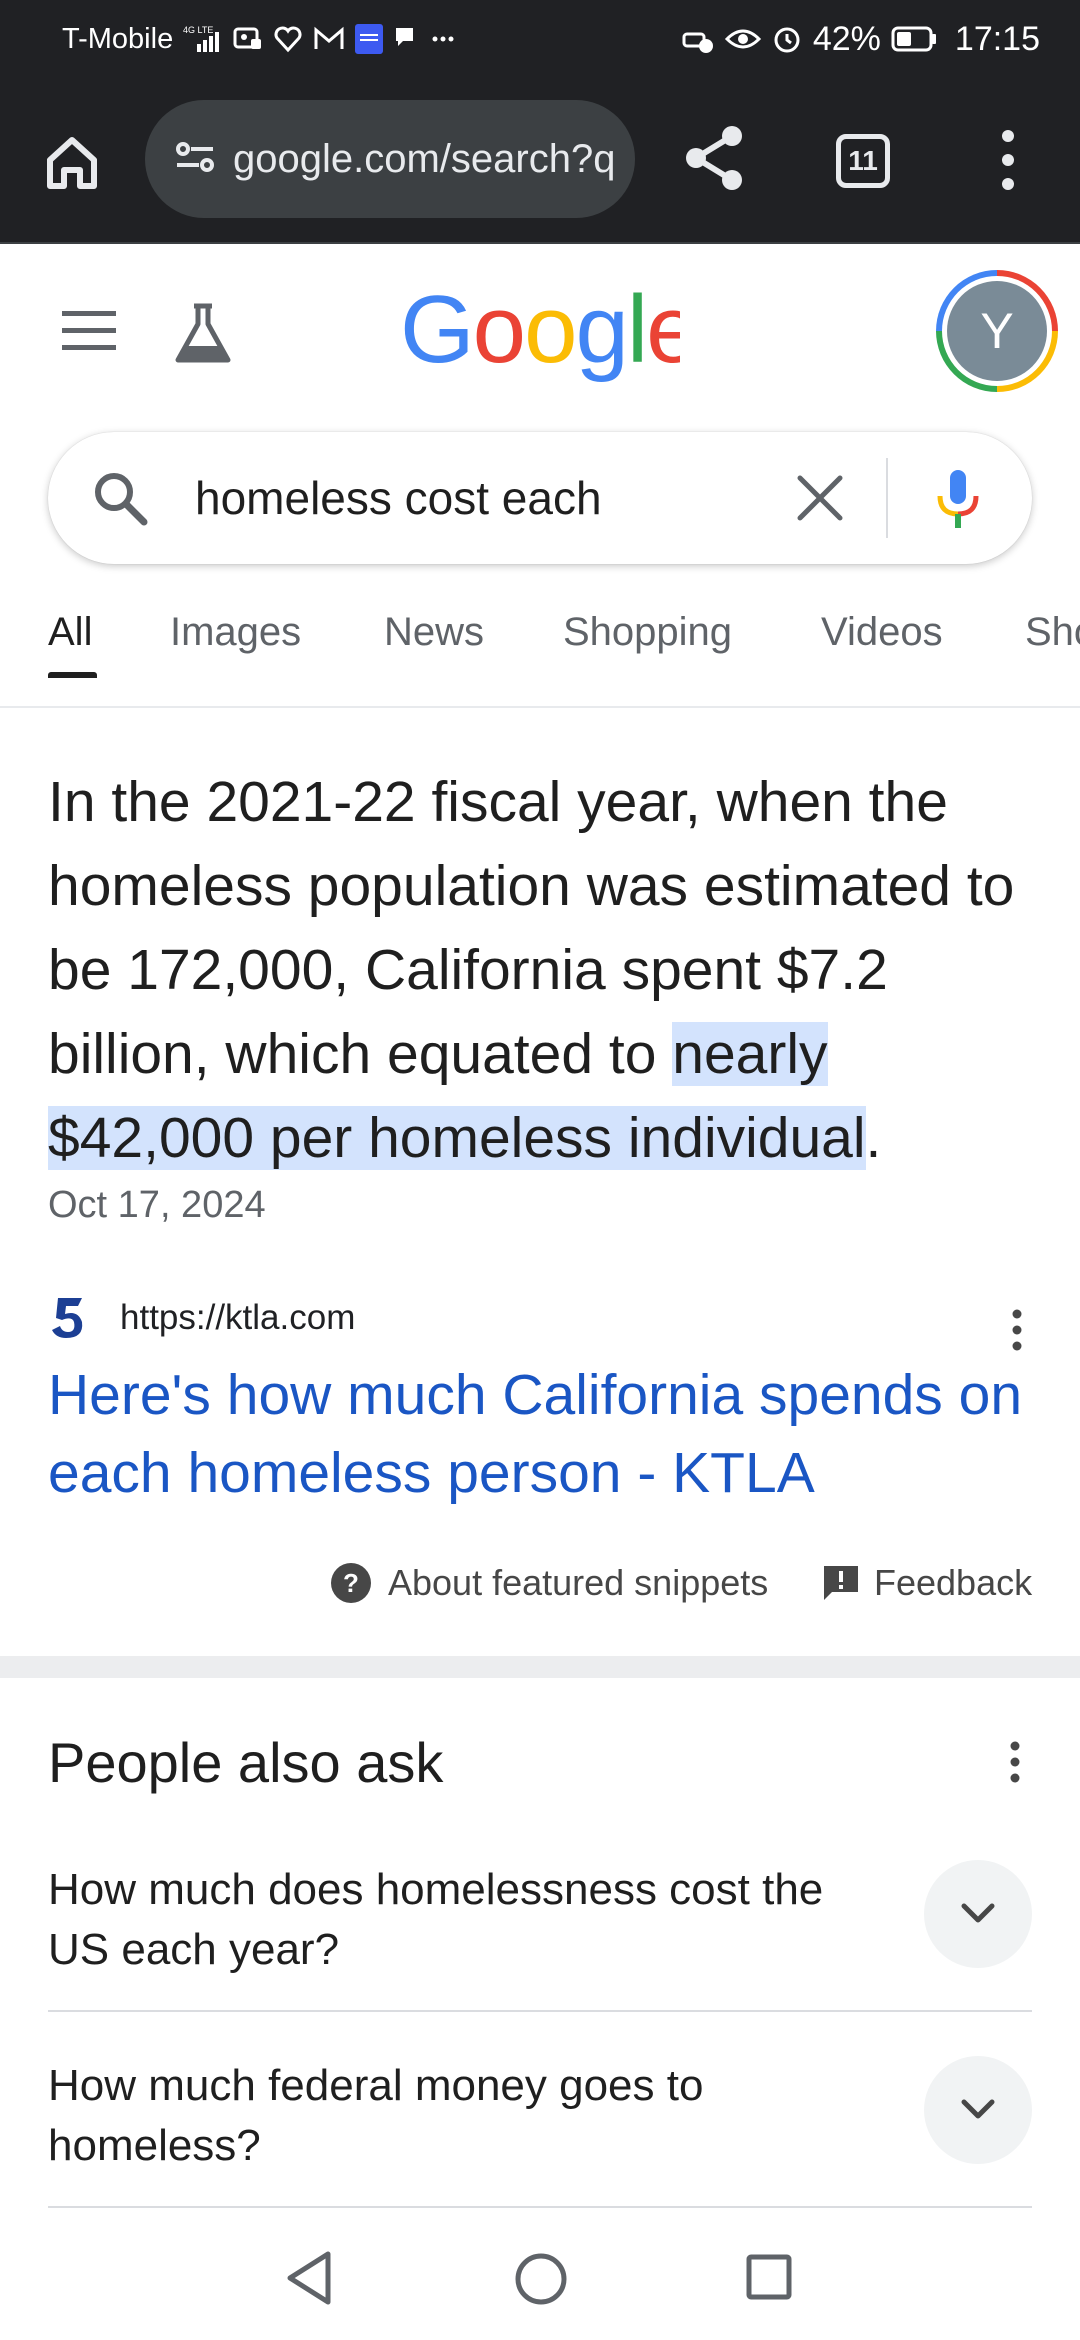  Describe the element at coordinates (246, 1762) in the screenshot. I see `people-also-ask-title: People also ask` at that location.